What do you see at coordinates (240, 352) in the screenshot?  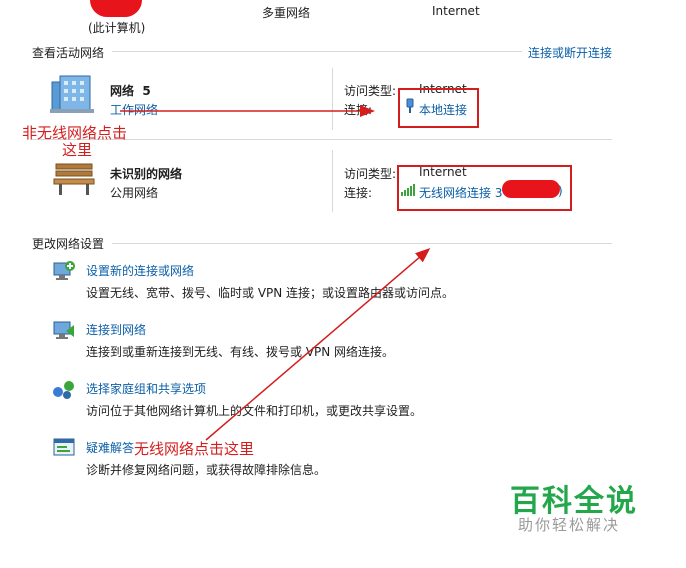 I see `connect-to-network-description: 连接到或重新连接到无线、有线、拨号或 VPN 网络连接。` at bounding box center [240, 352].